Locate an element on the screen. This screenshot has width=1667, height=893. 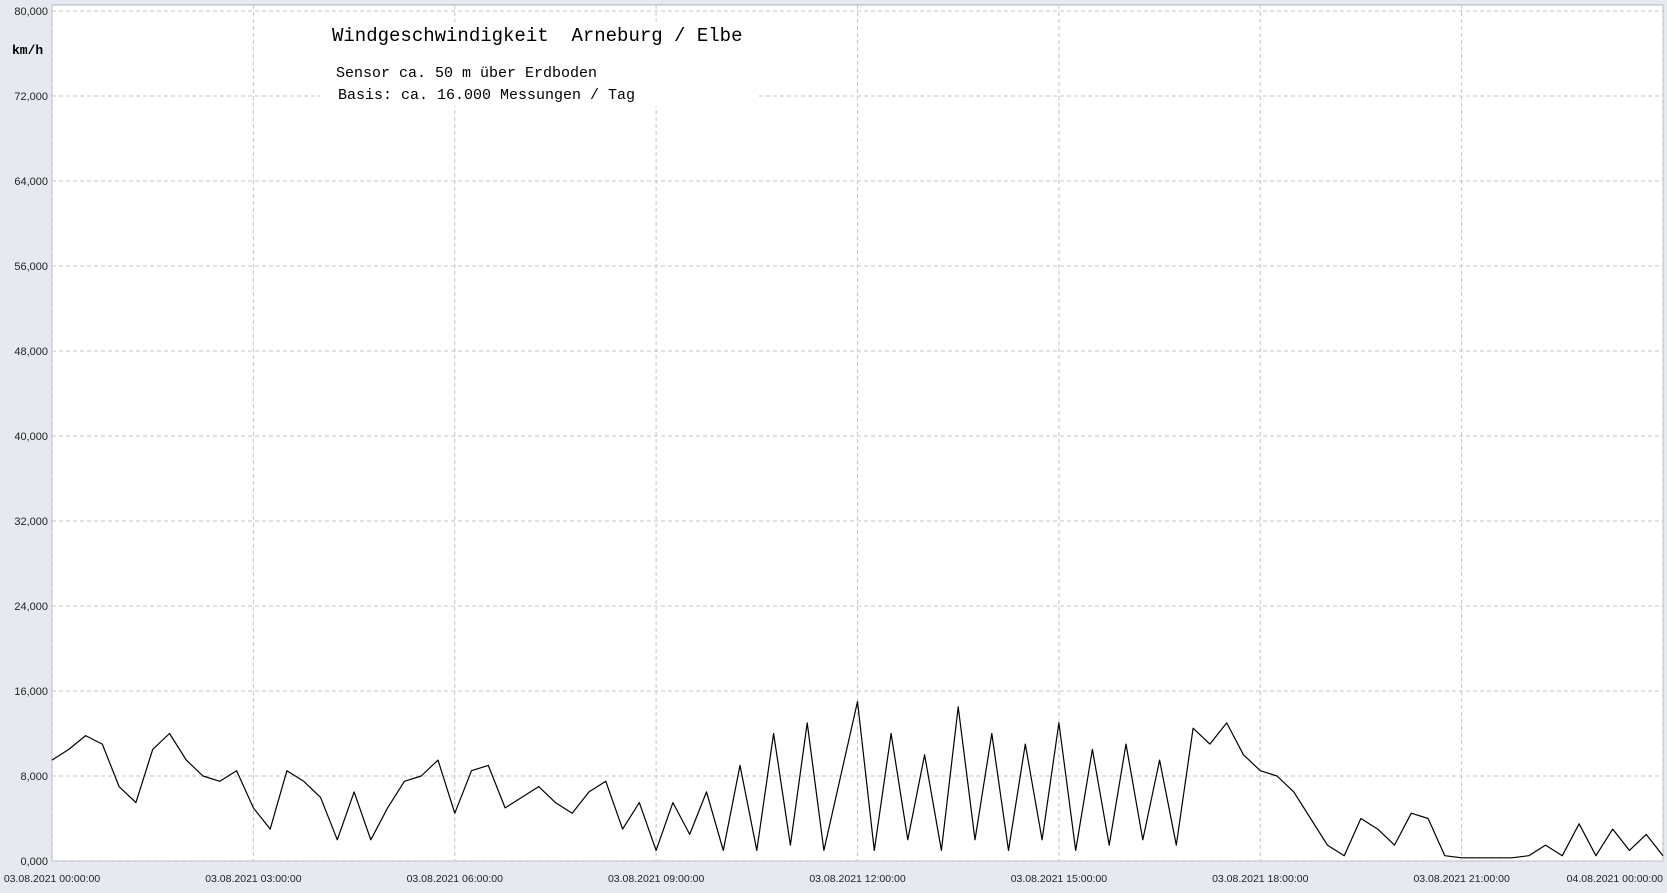
chart-title: Windgeschwindigkeit Arneburg / Elbe is located at coordinates (537, 36).